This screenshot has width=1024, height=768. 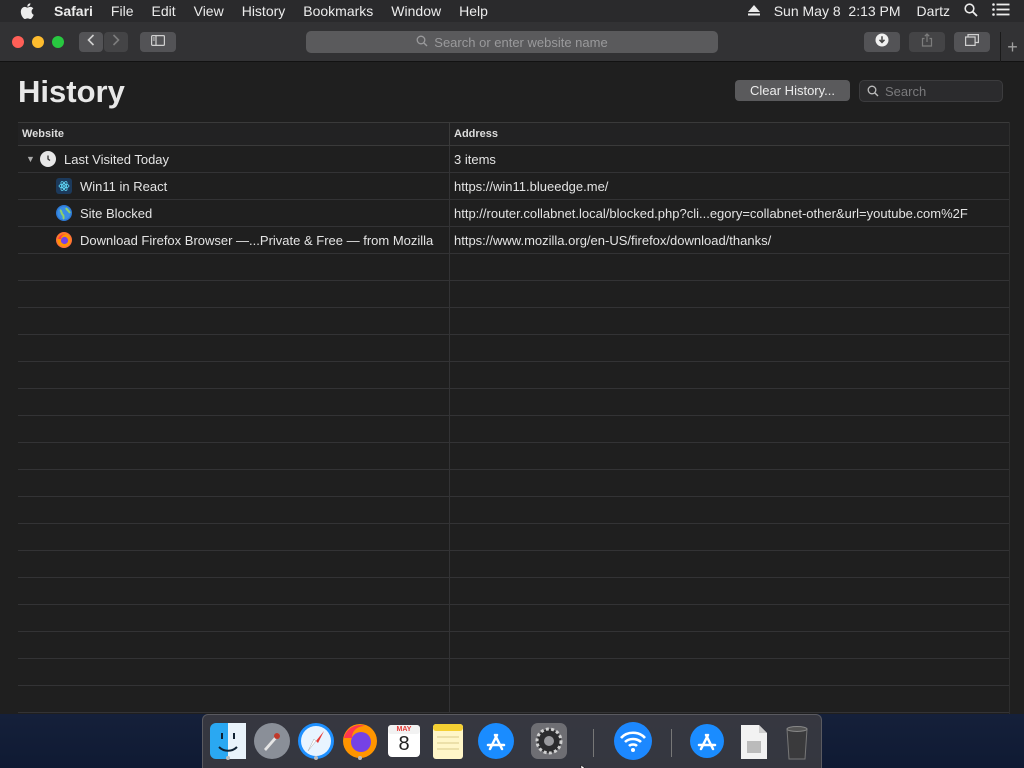 I want to click on menu-edit: Edit, so click(x=163, y=11).